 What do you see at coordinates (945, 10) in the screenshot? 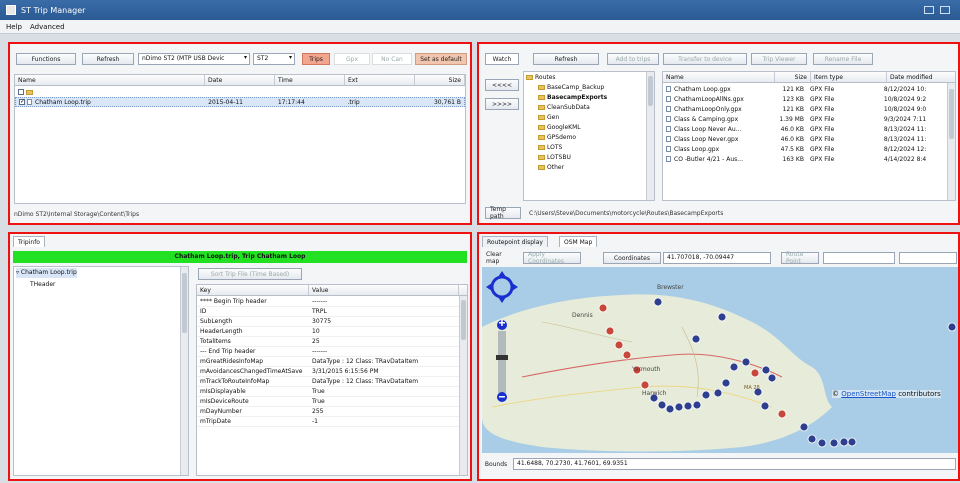
I see `maximize-button` at bounding box center [945, 10].